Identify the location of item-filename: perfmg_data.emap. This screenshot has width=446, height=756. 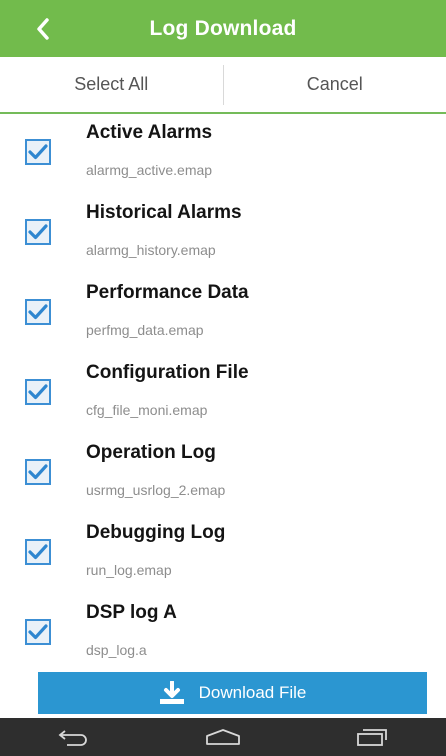
(145, 330).